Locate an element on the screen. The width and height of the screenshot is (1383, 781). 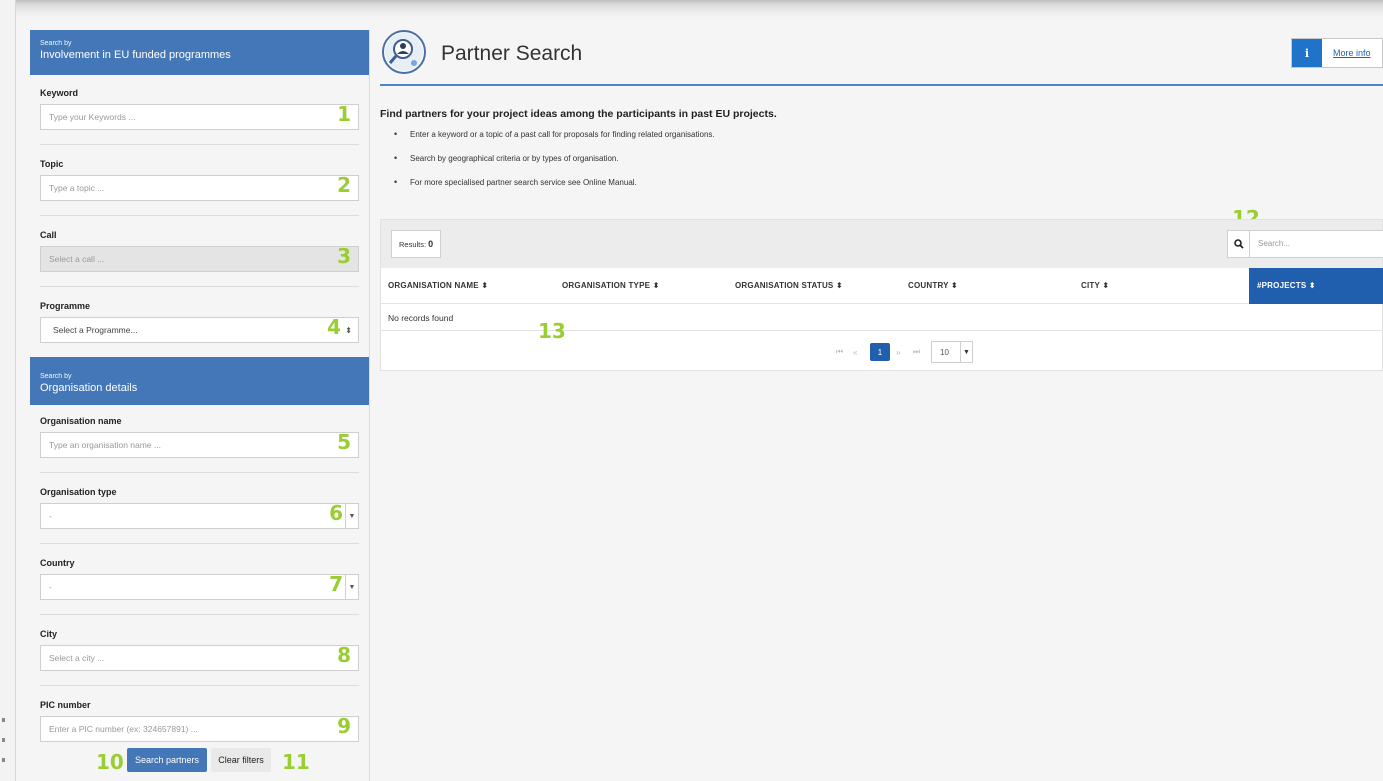
col-projects: #PROJECTS ⬍ is located at coordinates (1316, 286).